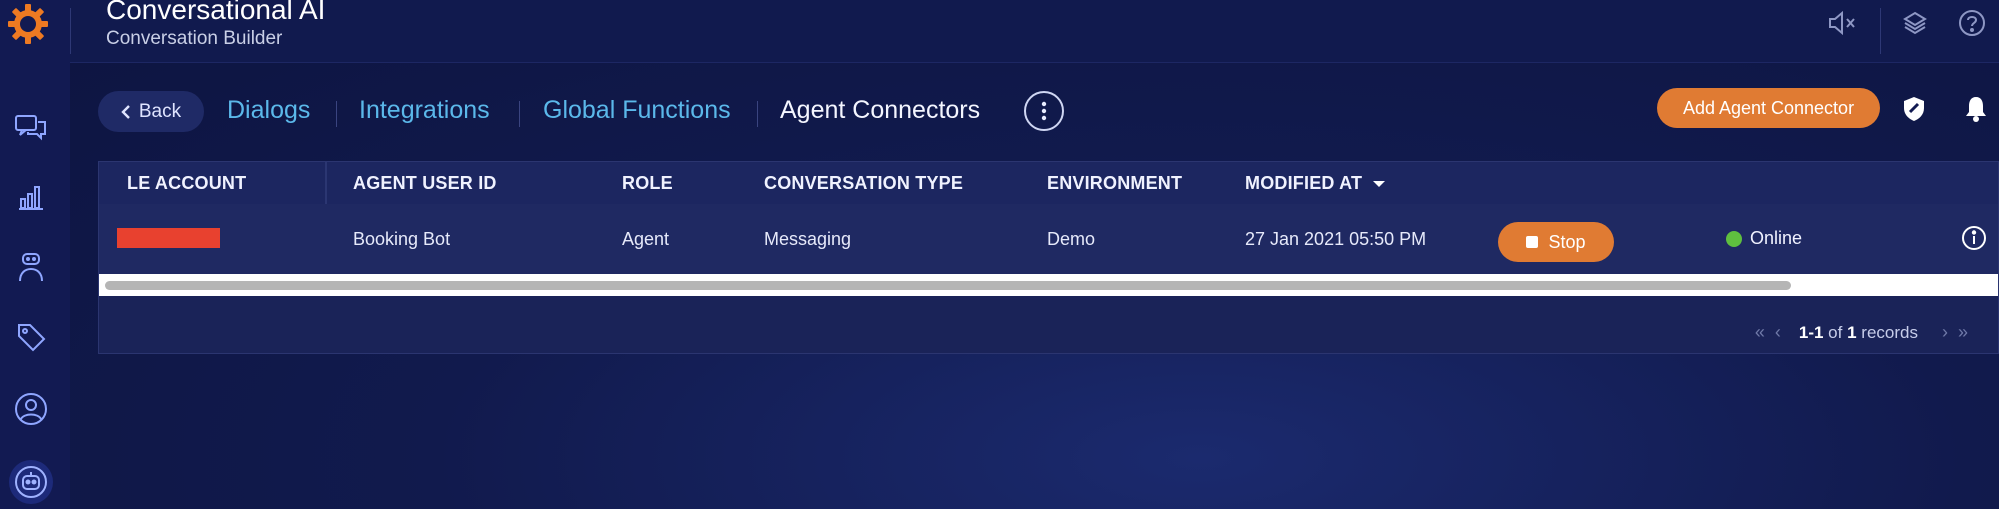 This screenshot has height=509, width=1999. I want to click on cell-agent-user-id: Booking Bot, so click(402, 239).